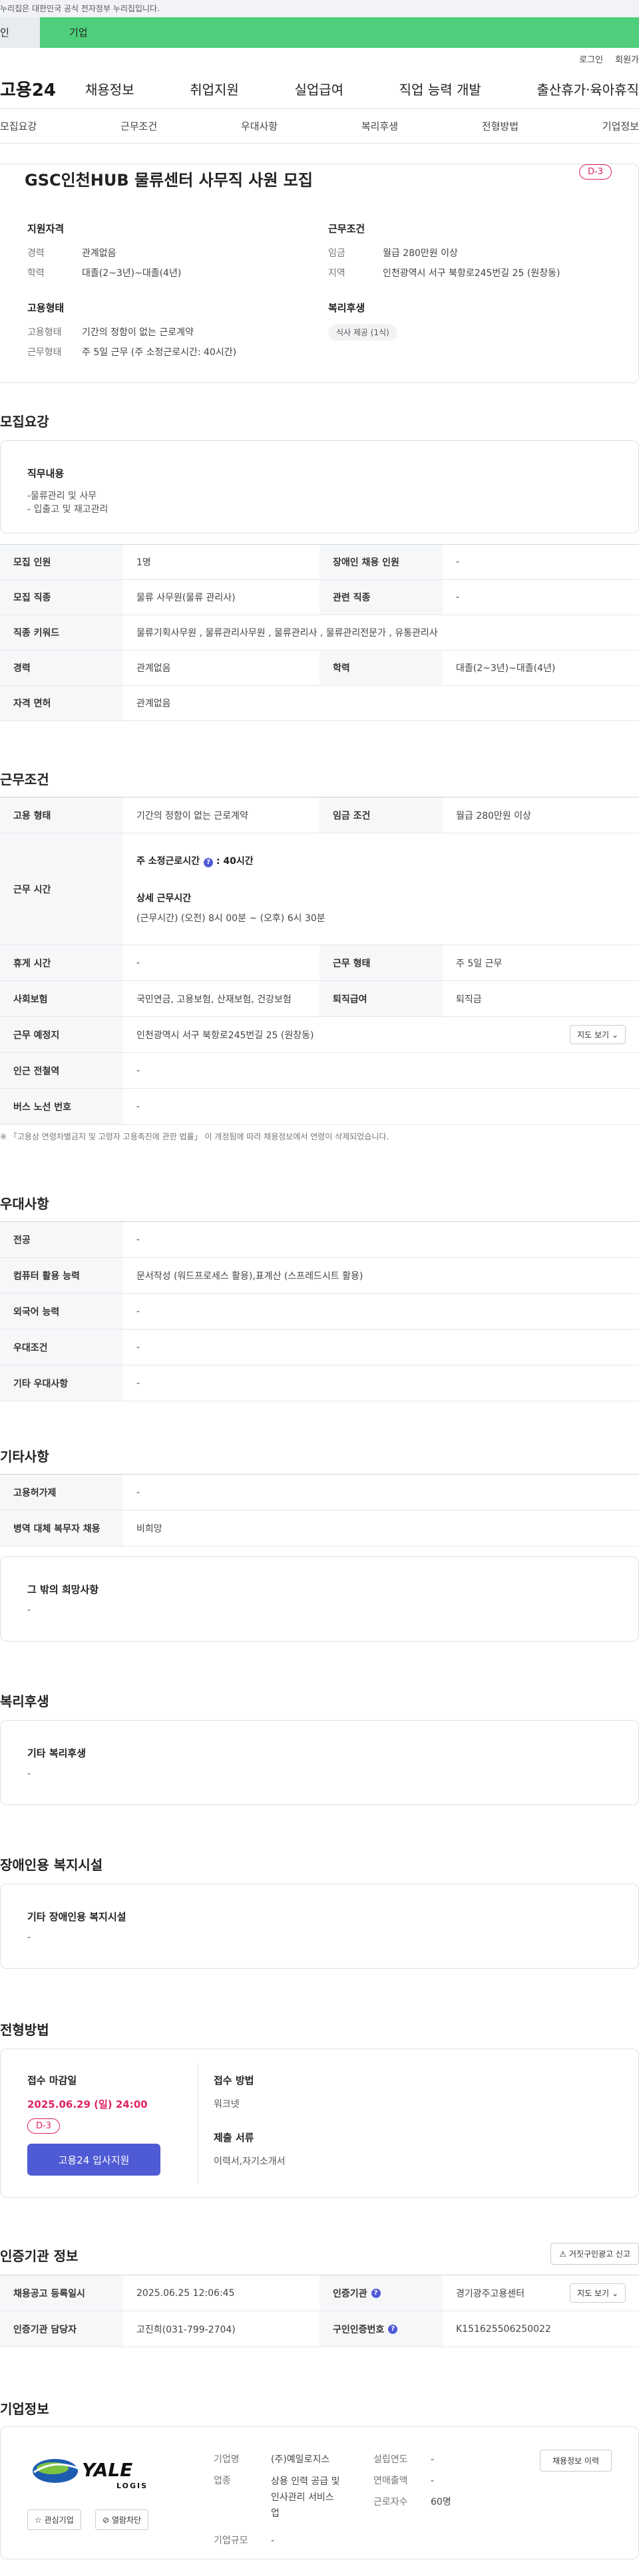 The image size is (639, 2576). Describe the element at coordinates (61, 597) in the screenshot. I see `table-header: 모집 직종` at that location.